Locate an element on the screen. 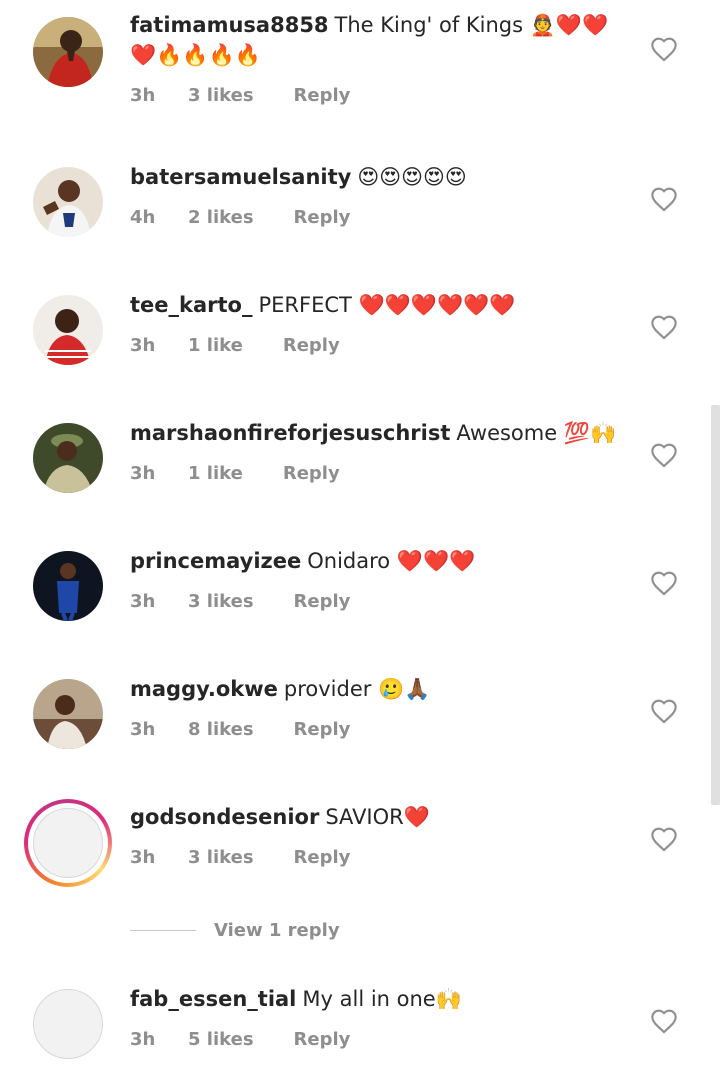 Image resolution: width=720 pixels, height=1076 pixels. comment-username: godsondesenior is located at coordinates (224, 817).